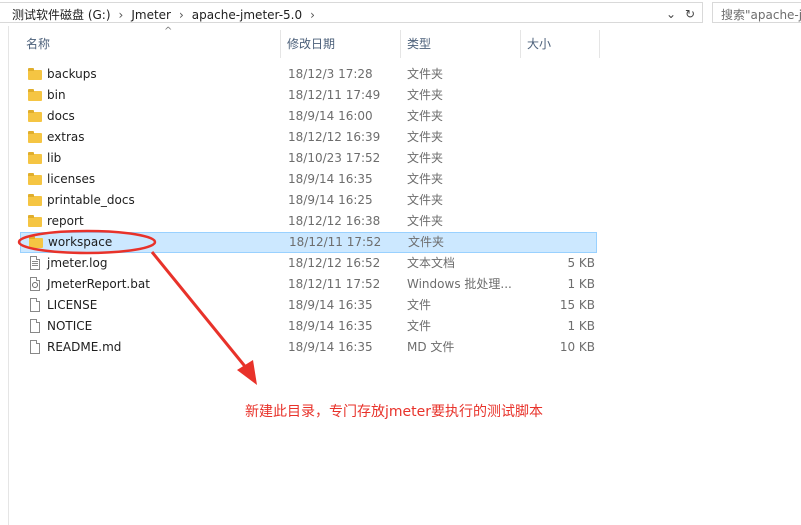 This screenshot has height=525, width=801. Describe the element at coordinates (72, 305) in the screenshot. I see `file-name: LICENSE` at that location.